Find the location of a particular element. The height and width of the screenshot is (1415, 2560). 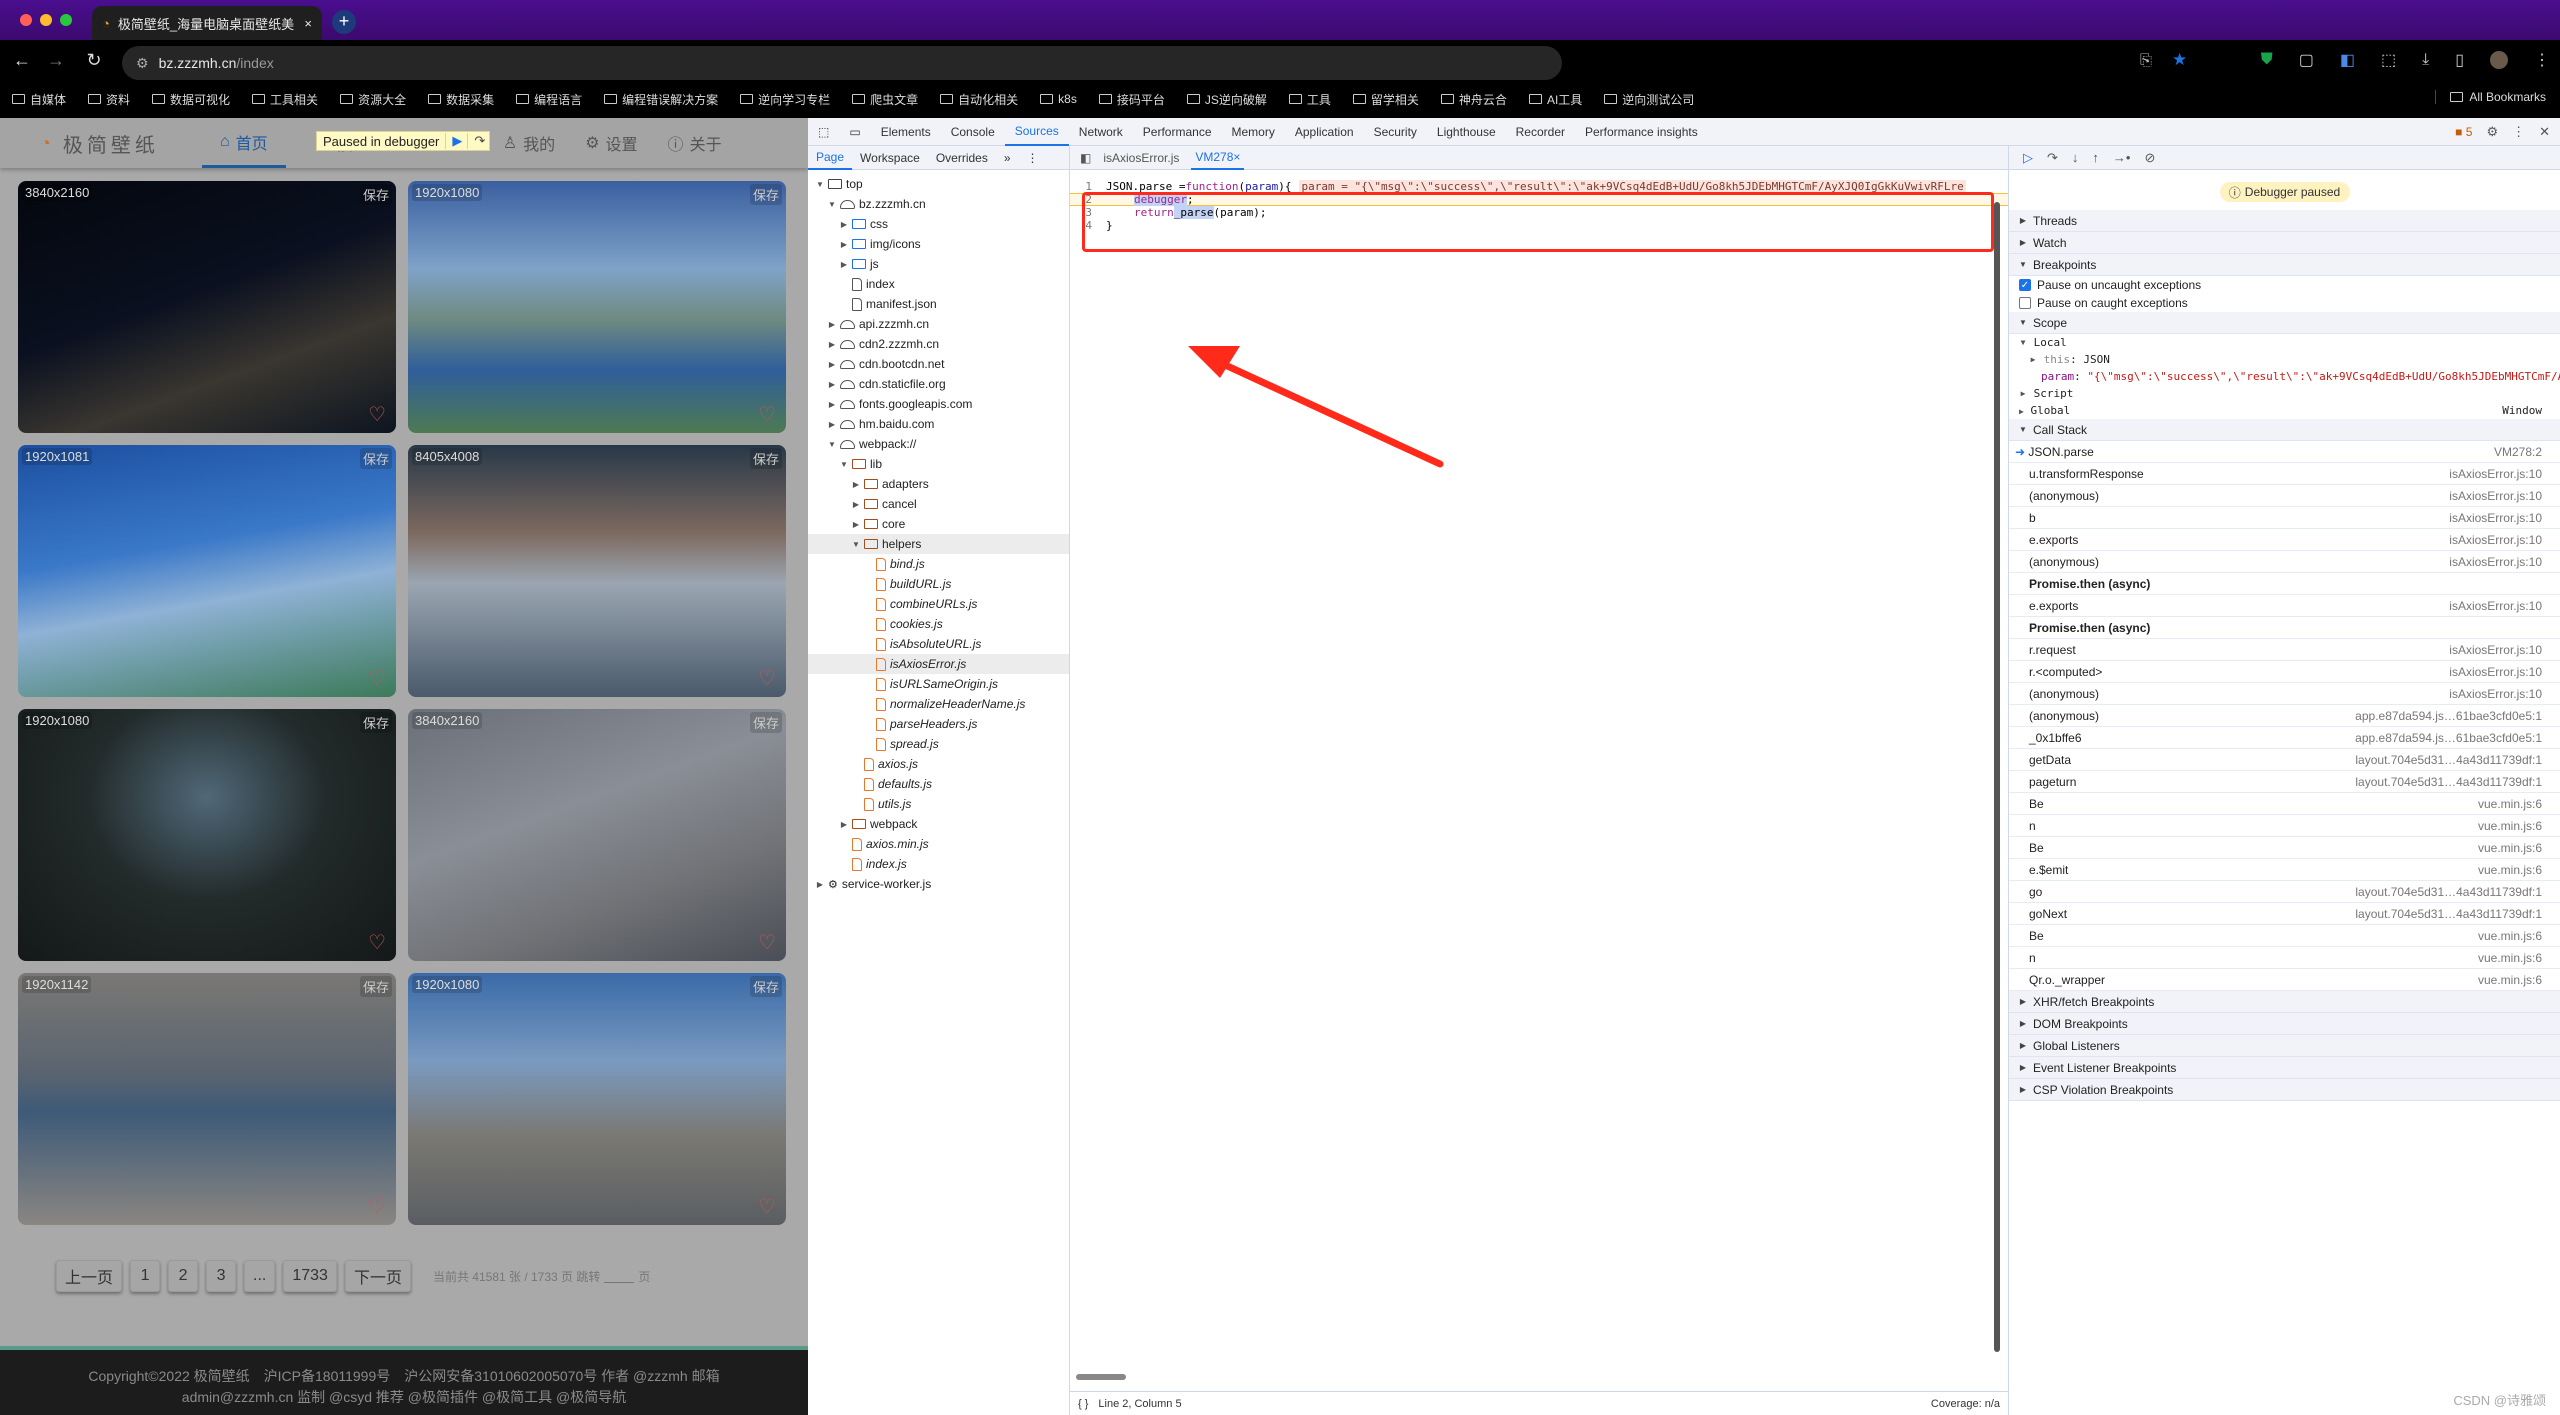

tree-item: ▼ bz.zzzmh.cn is located at coordinates (938, 204).